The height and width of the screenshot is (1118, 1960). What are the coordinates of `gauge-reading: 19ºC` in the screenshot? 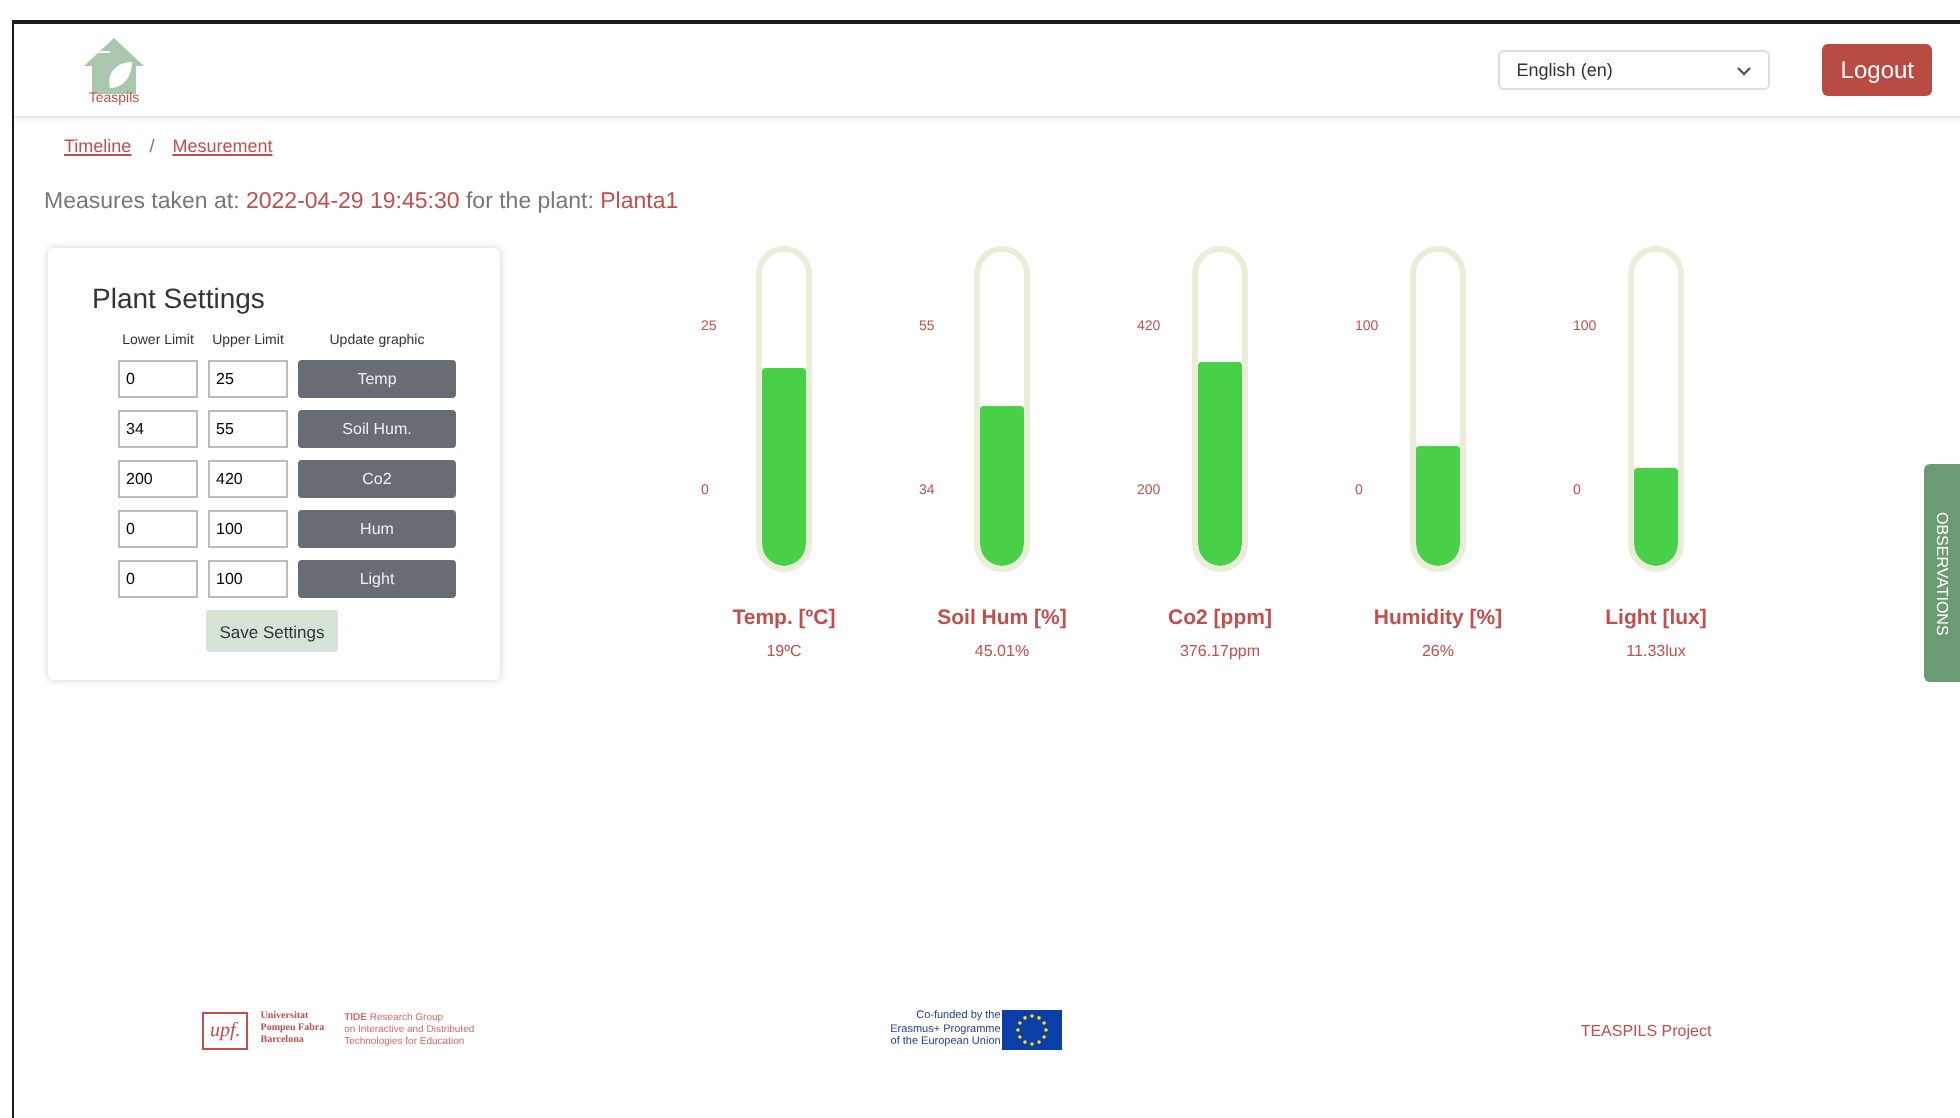 It's located at (784, 651).